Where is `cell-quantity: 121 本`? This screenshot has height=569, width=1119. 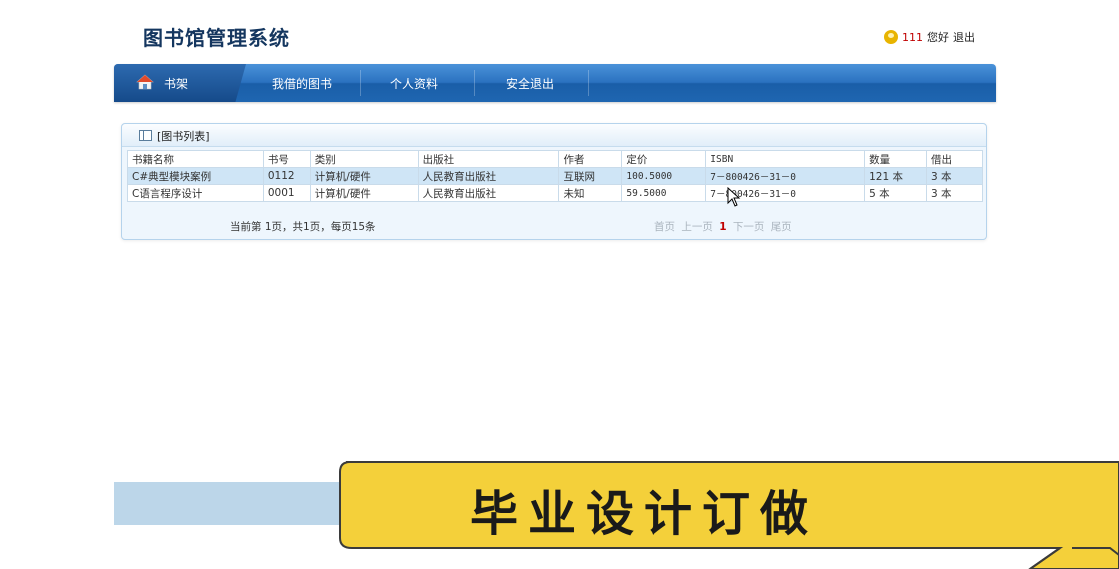
cell-quantity: 121 本 is located at coordinates (896, 176).